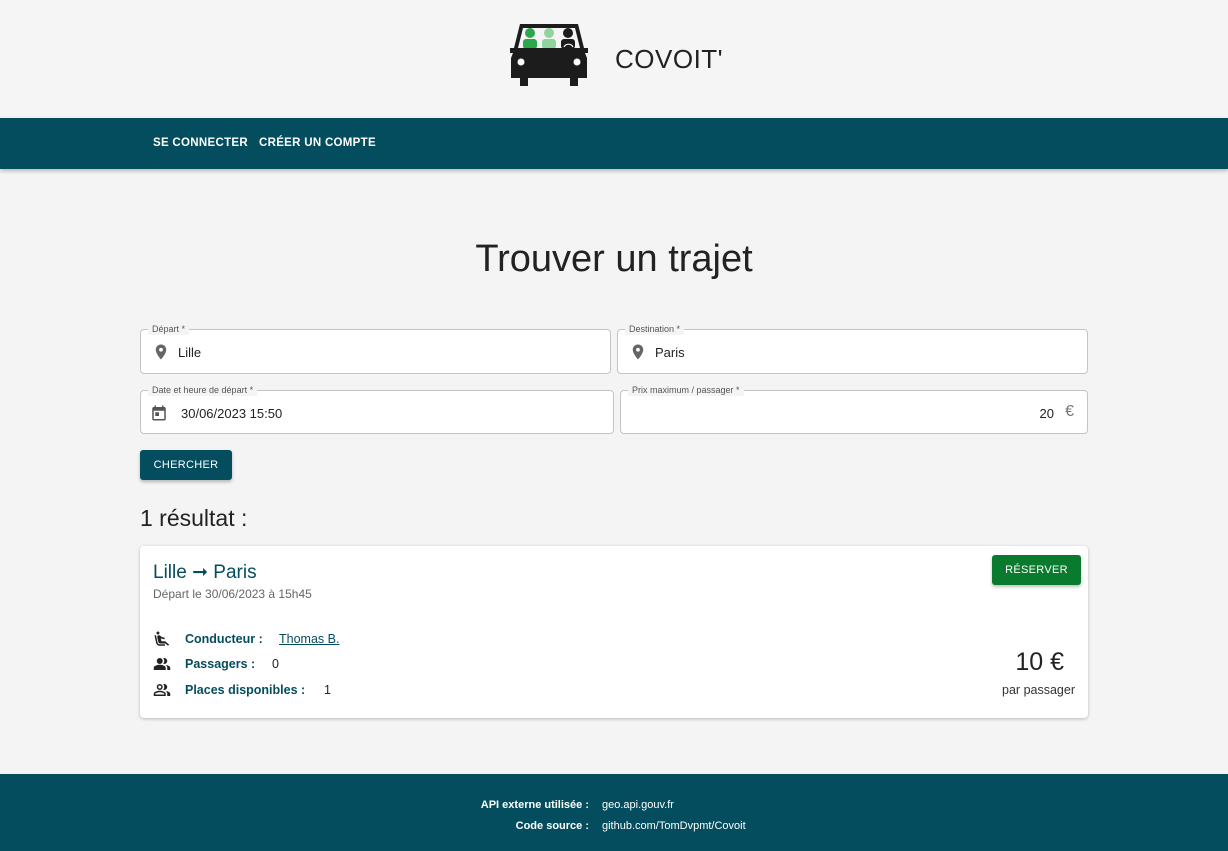 Image resolution: width=1228 pixels, height=851 pixels. I want to click on destination-field: Destination * Paris, so click(852, 348).